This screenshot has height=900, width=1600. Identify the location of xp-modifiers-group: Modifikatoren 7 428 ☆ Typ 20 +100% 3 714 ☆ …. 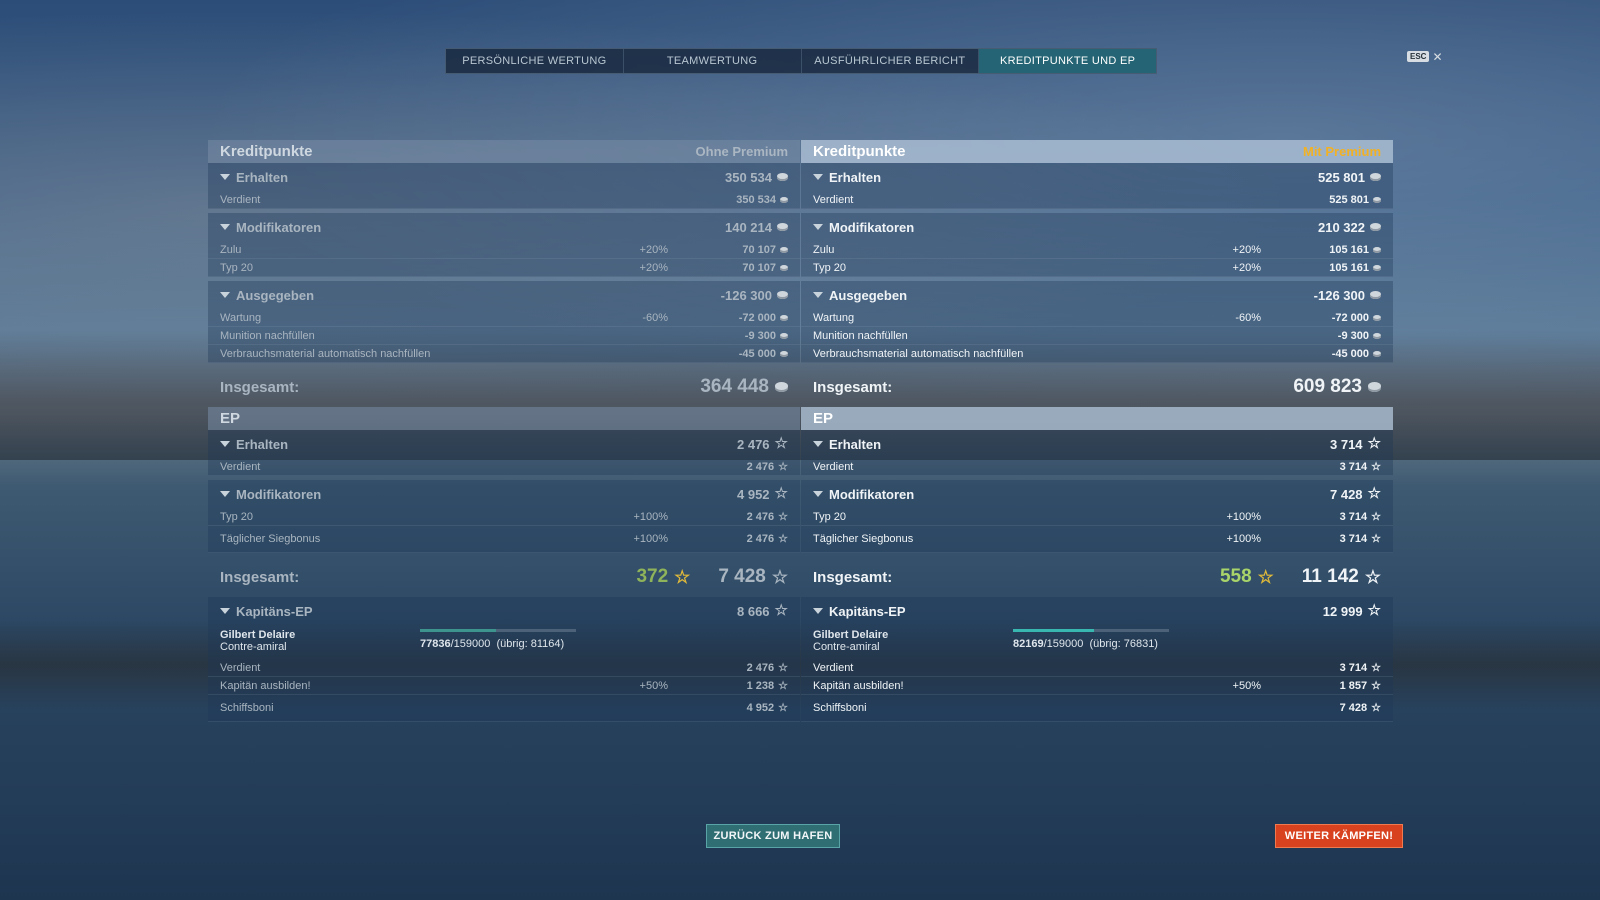
(1097, 516).